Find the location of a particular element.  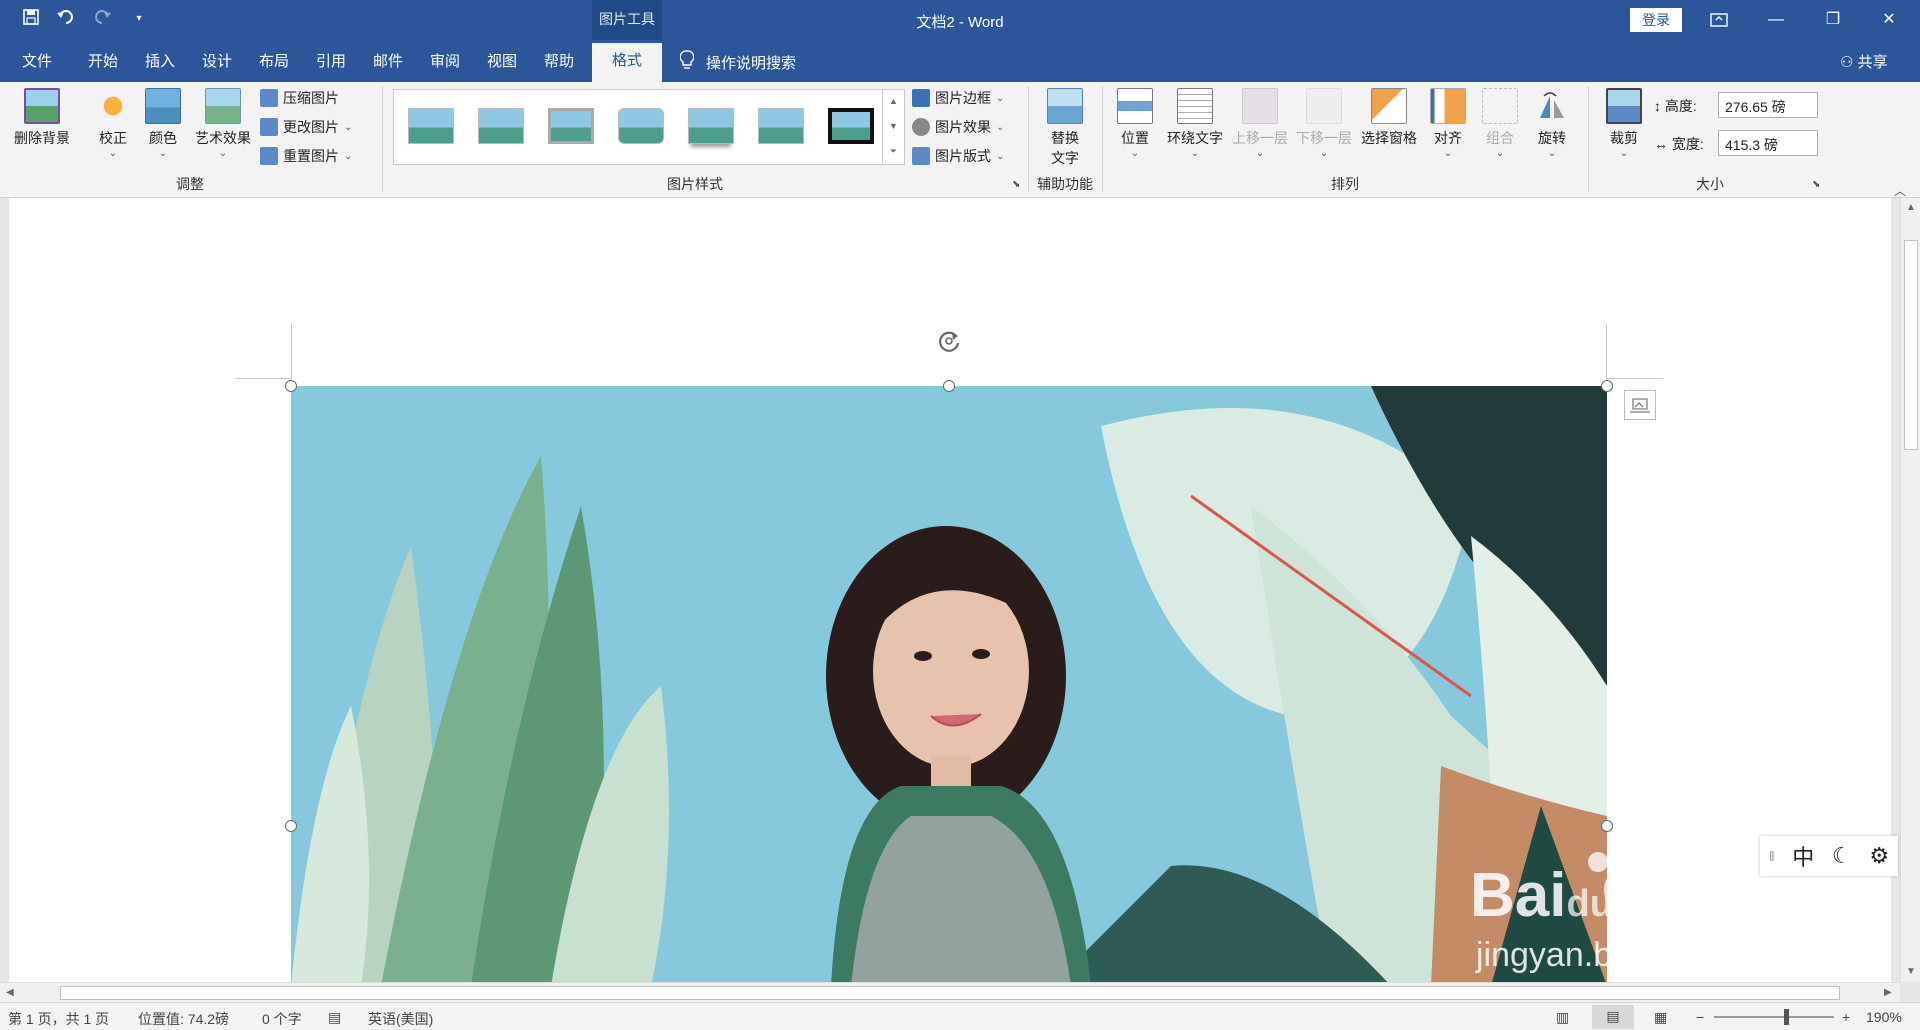

scroll-left-icon: ◀ is located at coordinates (10, 992).